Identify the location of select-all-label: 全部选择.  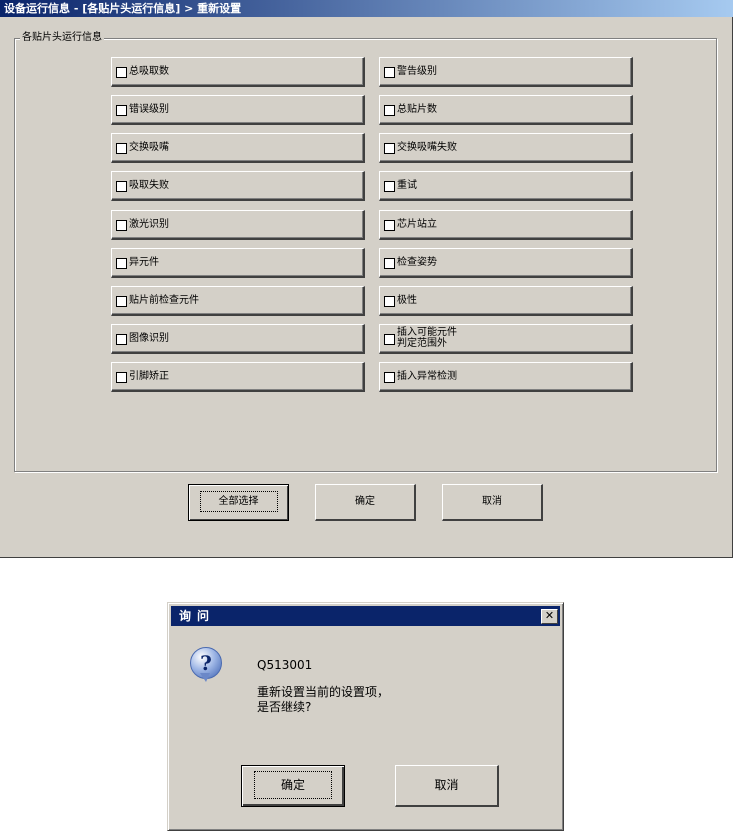
(238, 501).